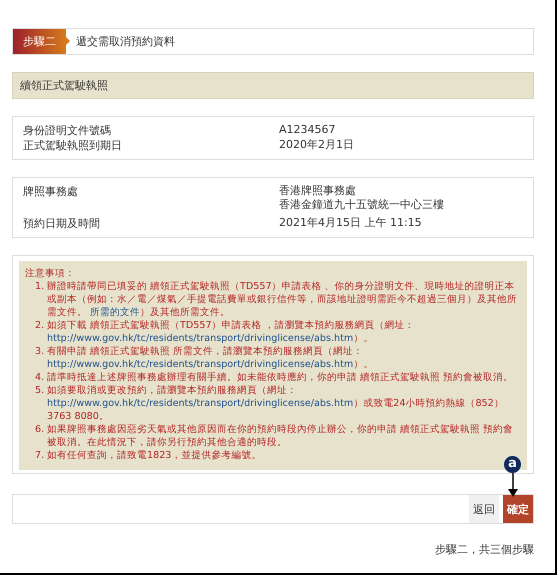 Image resolution: width=559 pixels, height=577 pixels. What do you see at coordinates (210, 358) in the screenshot?
I see `note-text: 有關申請 續領正式駕駛執照 所需文件，請瀏覽本預約服務網頁（網址： http://www.gov.hk/tc/residents/transport/drivinglicense/abs.htm）。` at bounding box center [210, 358].